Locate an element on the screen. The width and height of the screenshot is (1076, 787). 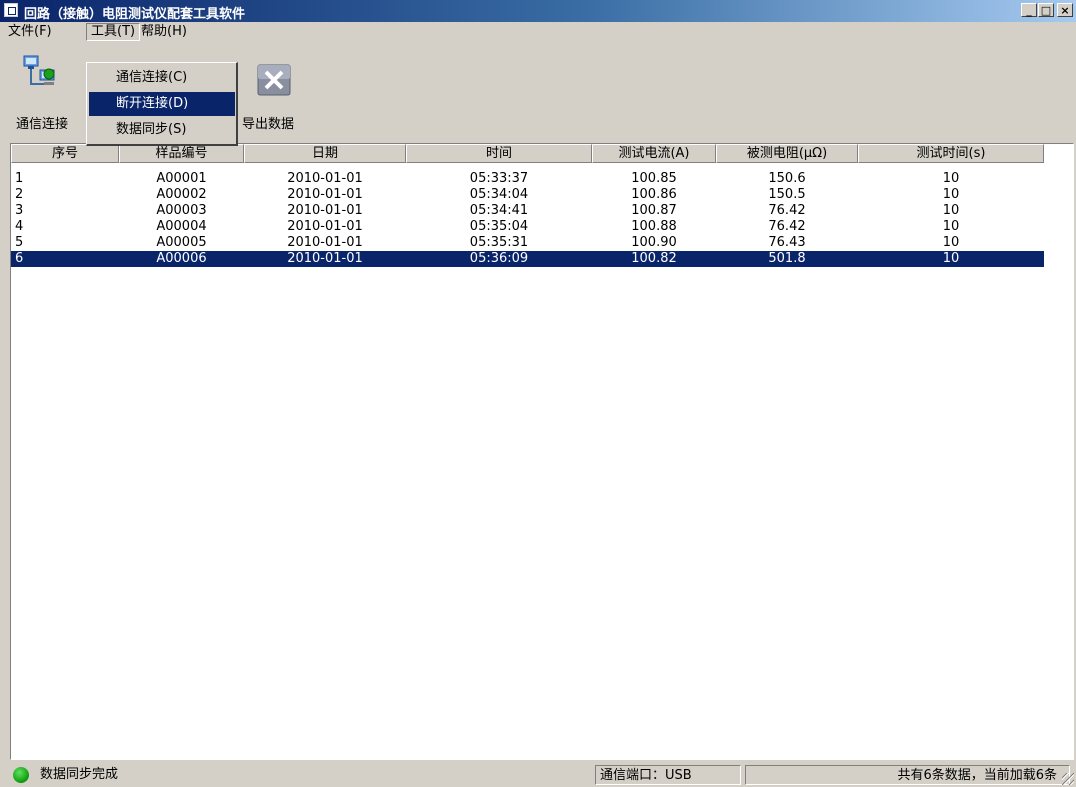
table-row: 6 A00006 2010-01-01 05:36:09 100.82 501.8 10 is located at coordinates (527, 259).